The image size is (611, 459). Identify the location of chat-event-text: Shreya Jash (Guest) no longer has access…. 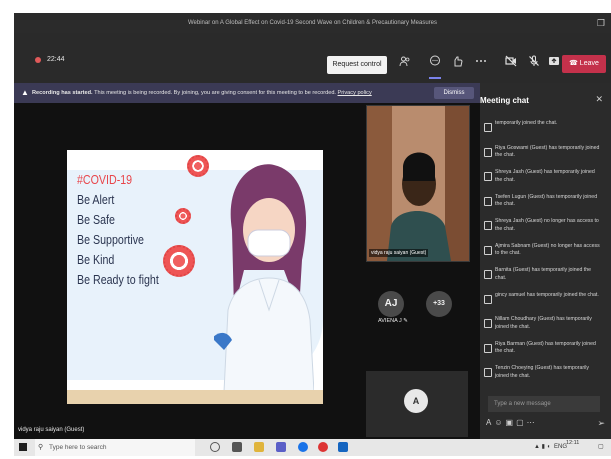
(547, 225).